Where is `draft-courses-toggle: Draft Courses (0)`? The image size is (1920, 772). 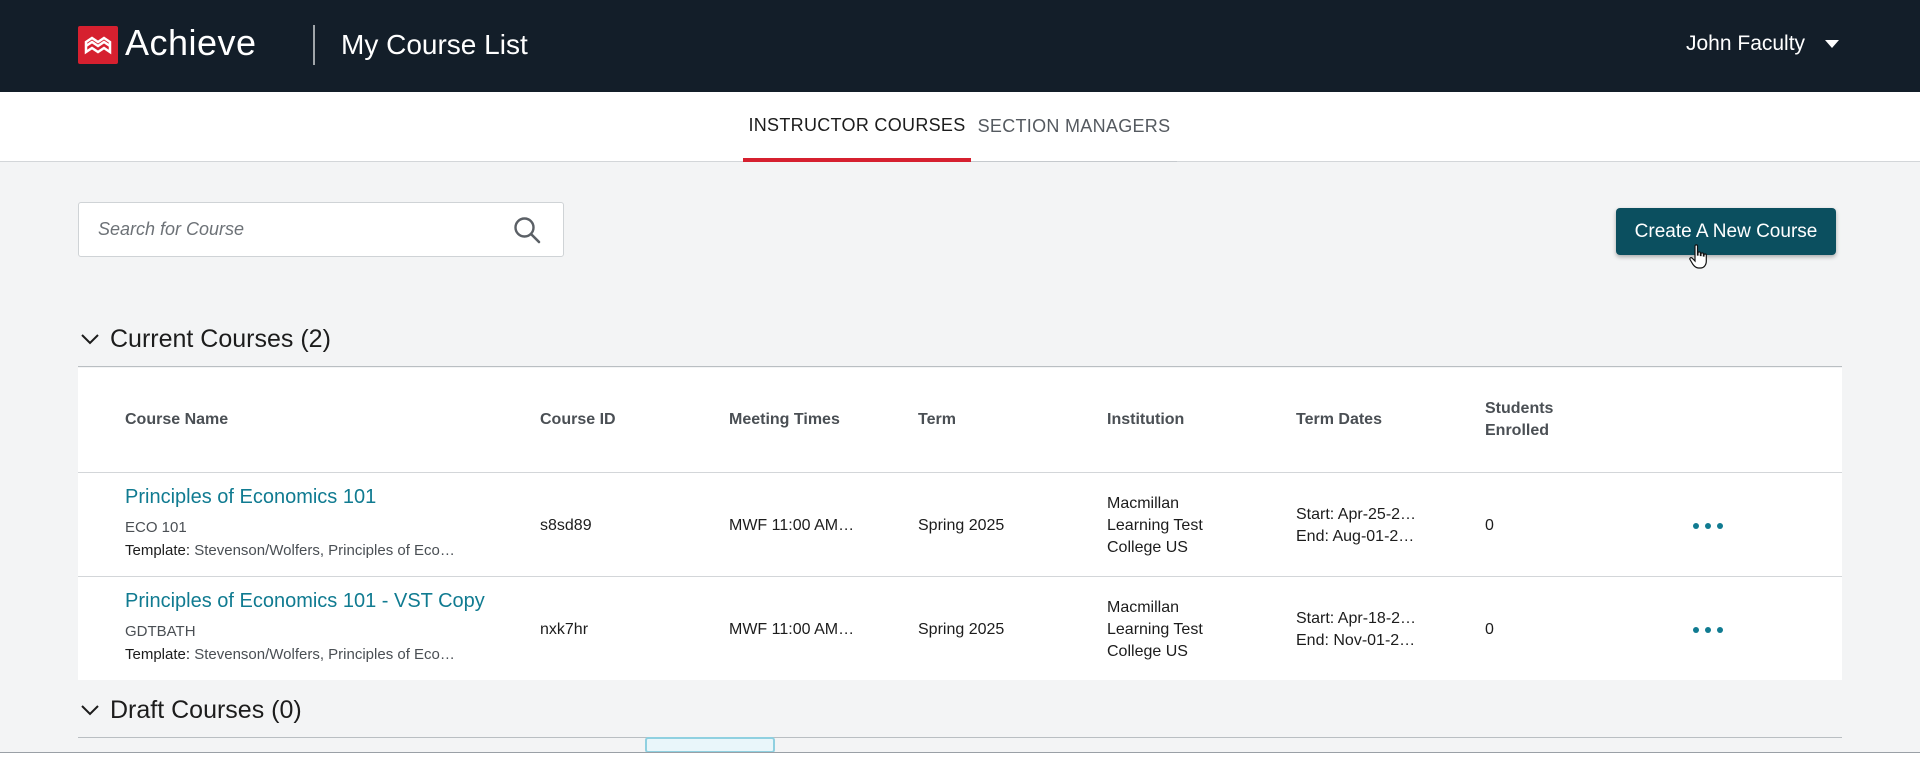 draft-courses-toggle: Draft Courses (0) is located at coordinates (190, 710).